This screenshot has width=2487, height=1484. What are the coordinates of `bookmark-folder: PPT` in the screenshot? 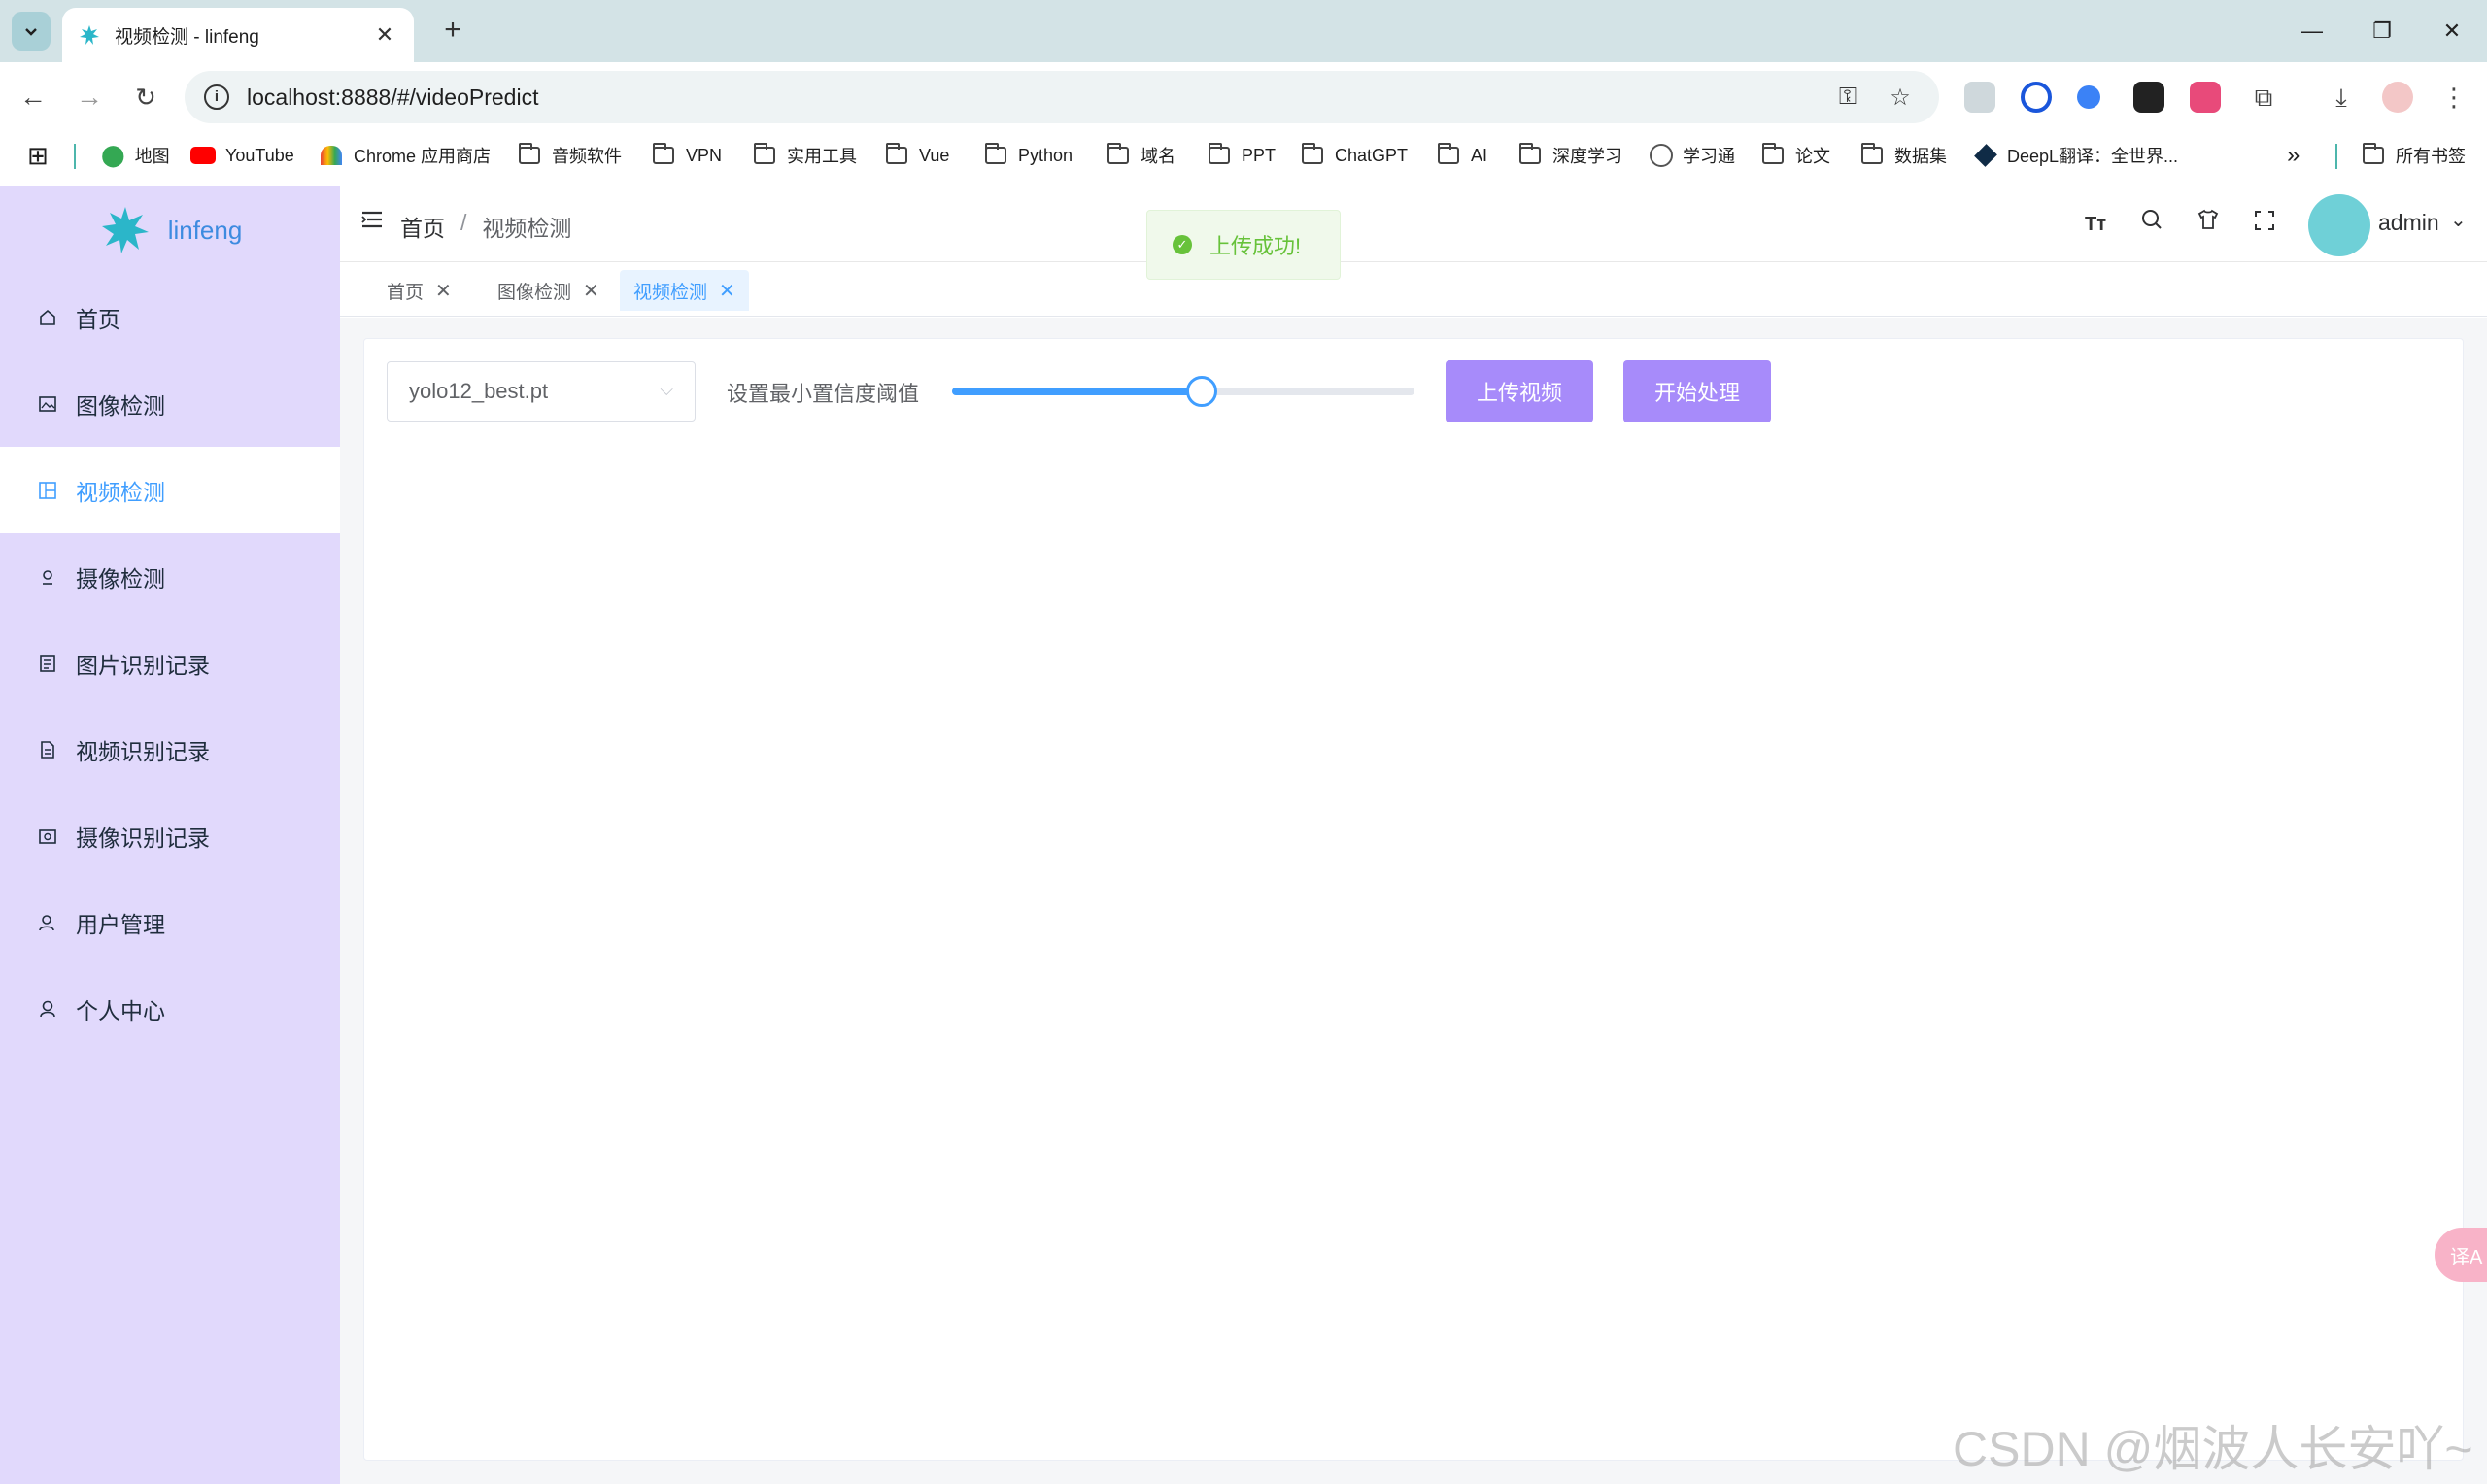 It's located at (1242, 155).